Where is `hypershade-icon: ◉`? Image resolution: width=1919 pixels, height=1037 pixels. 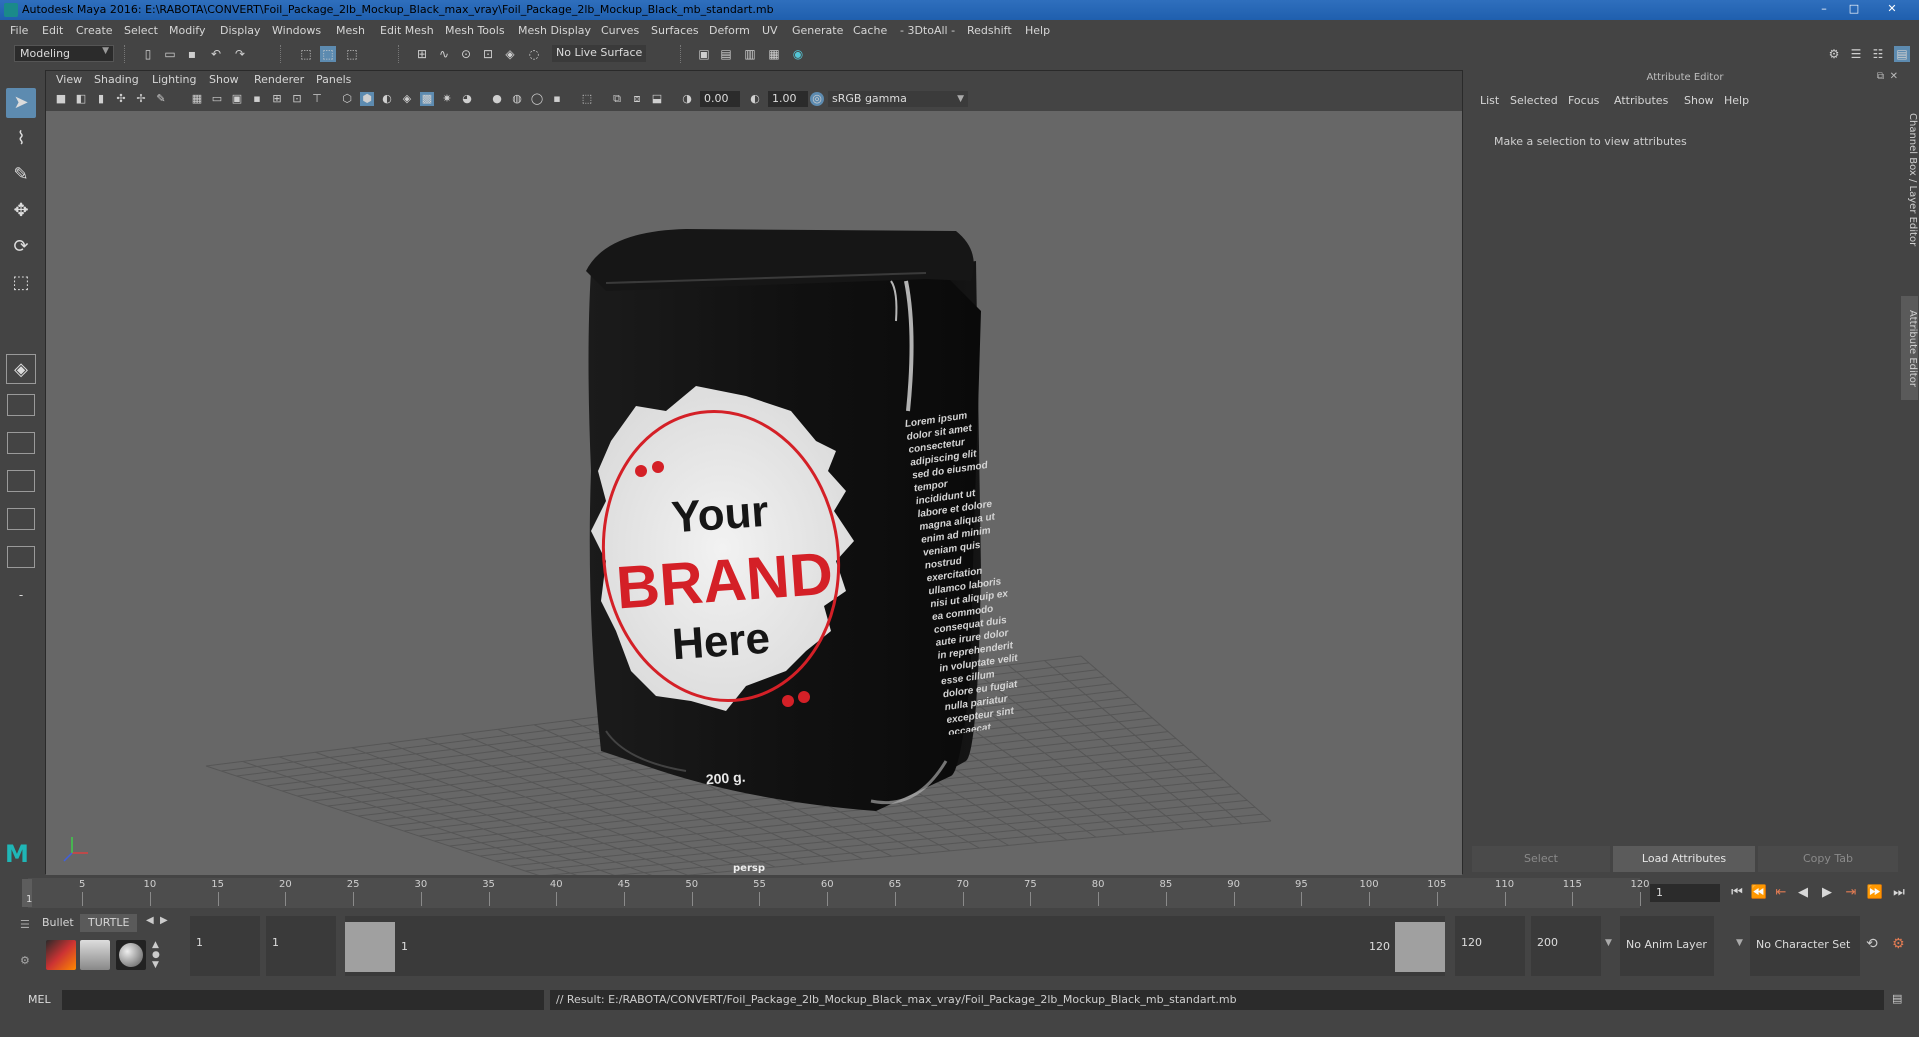
hypershade-icon: ◉ is located at coordinates (798, 54).